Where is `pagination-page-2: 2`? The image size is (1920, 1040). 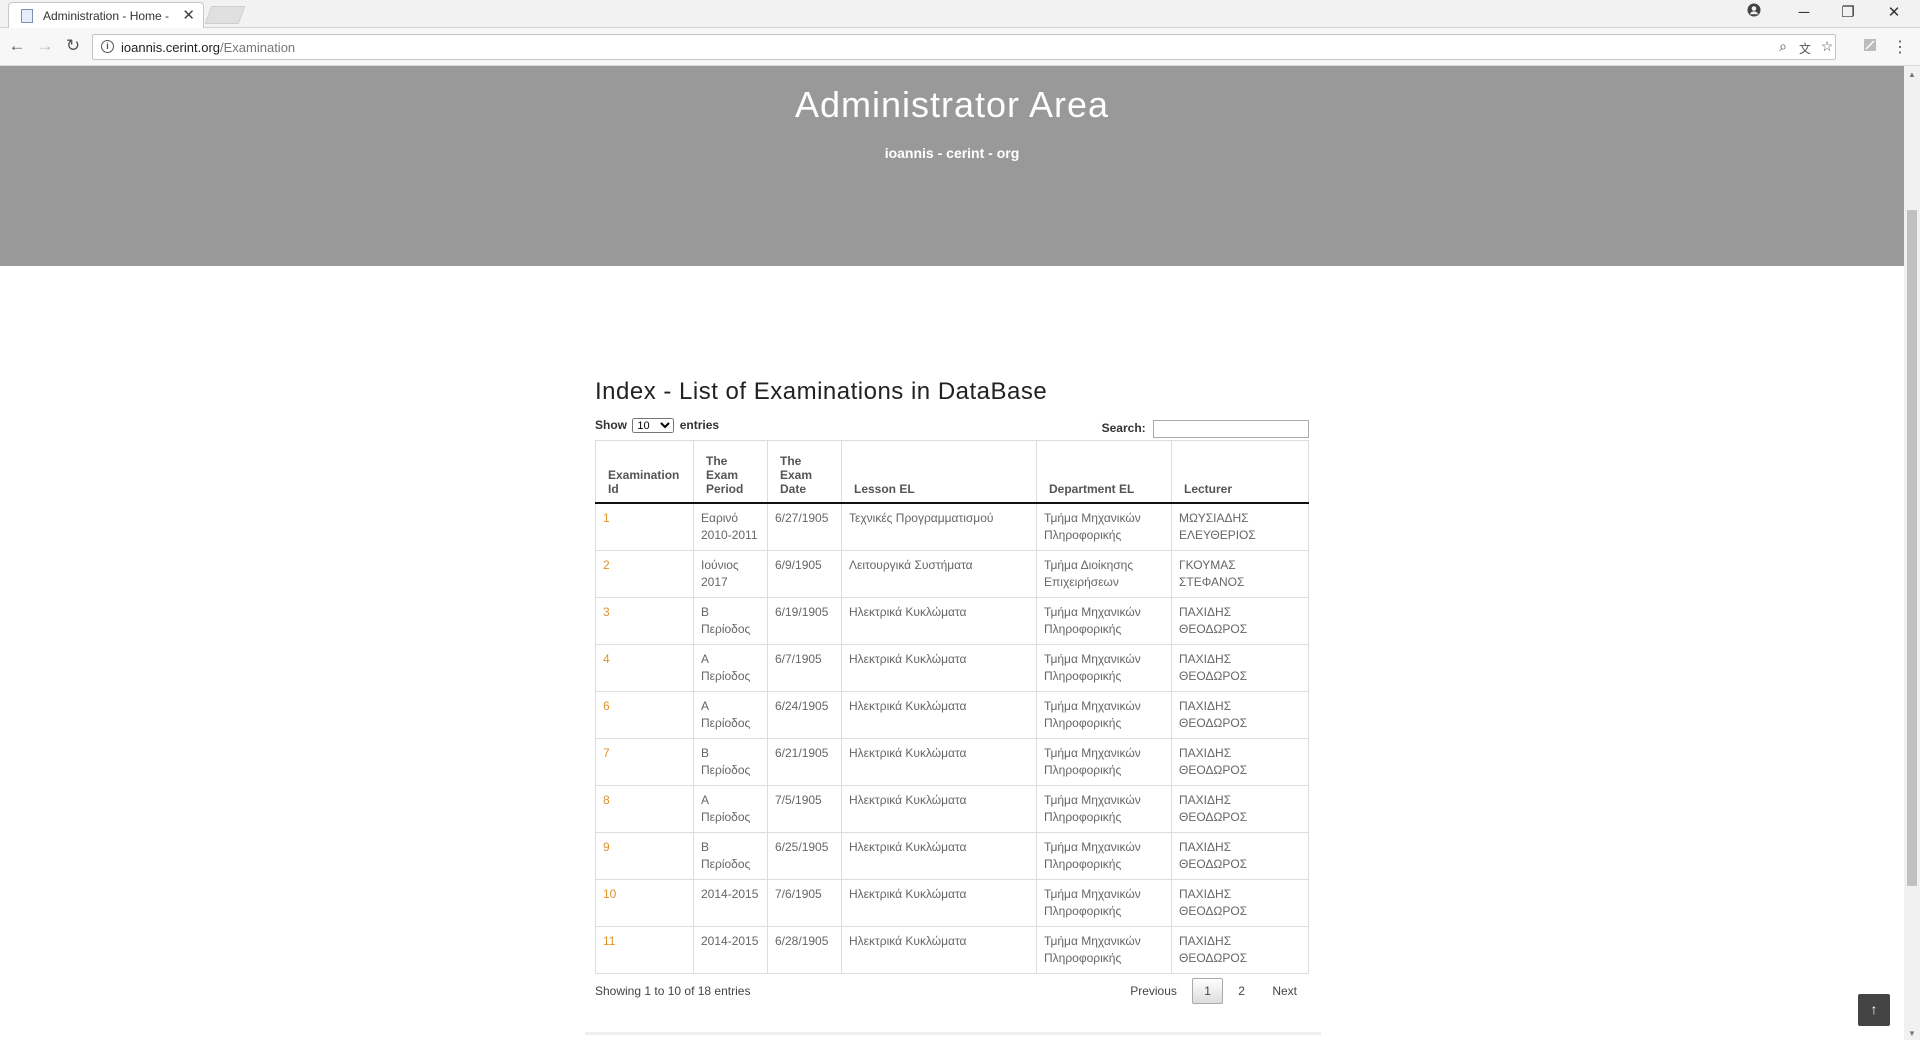
pagination-page-2: 2 is located at coordinates (1241, 991).